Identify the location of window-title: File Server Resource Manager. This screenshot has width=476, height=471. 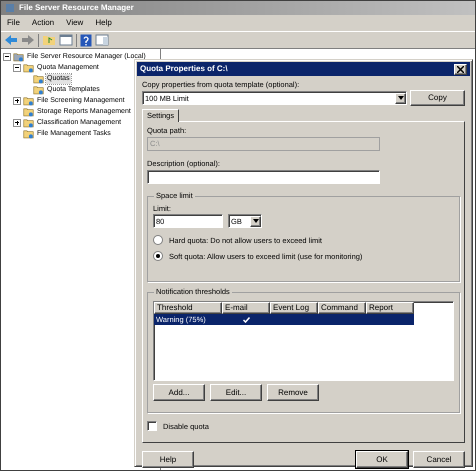
(76, 8).